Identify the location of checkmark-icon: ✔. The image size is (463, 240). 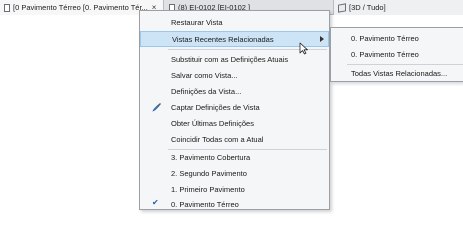
(155, 202).